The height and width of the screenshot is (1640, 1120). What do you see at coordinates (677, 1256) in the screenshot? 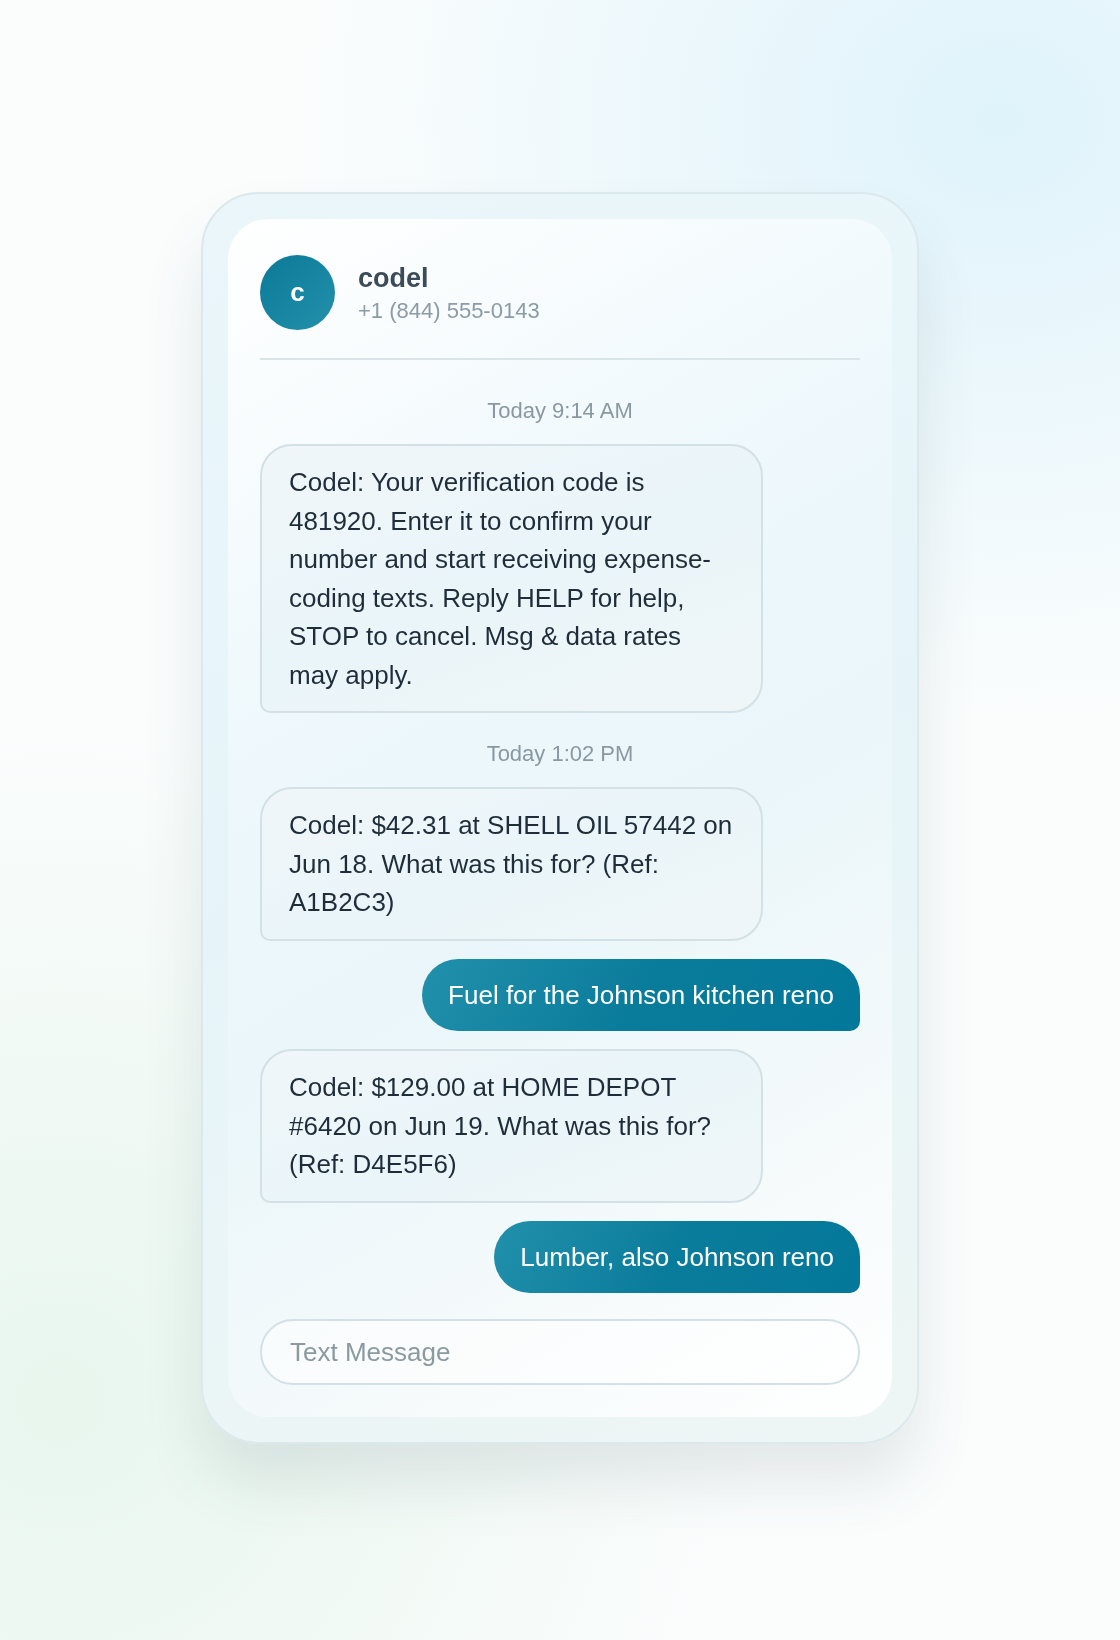
I see `outgoing-message-bubble: Lumber, also Johnson reno` at bounding box center [677, 1256].